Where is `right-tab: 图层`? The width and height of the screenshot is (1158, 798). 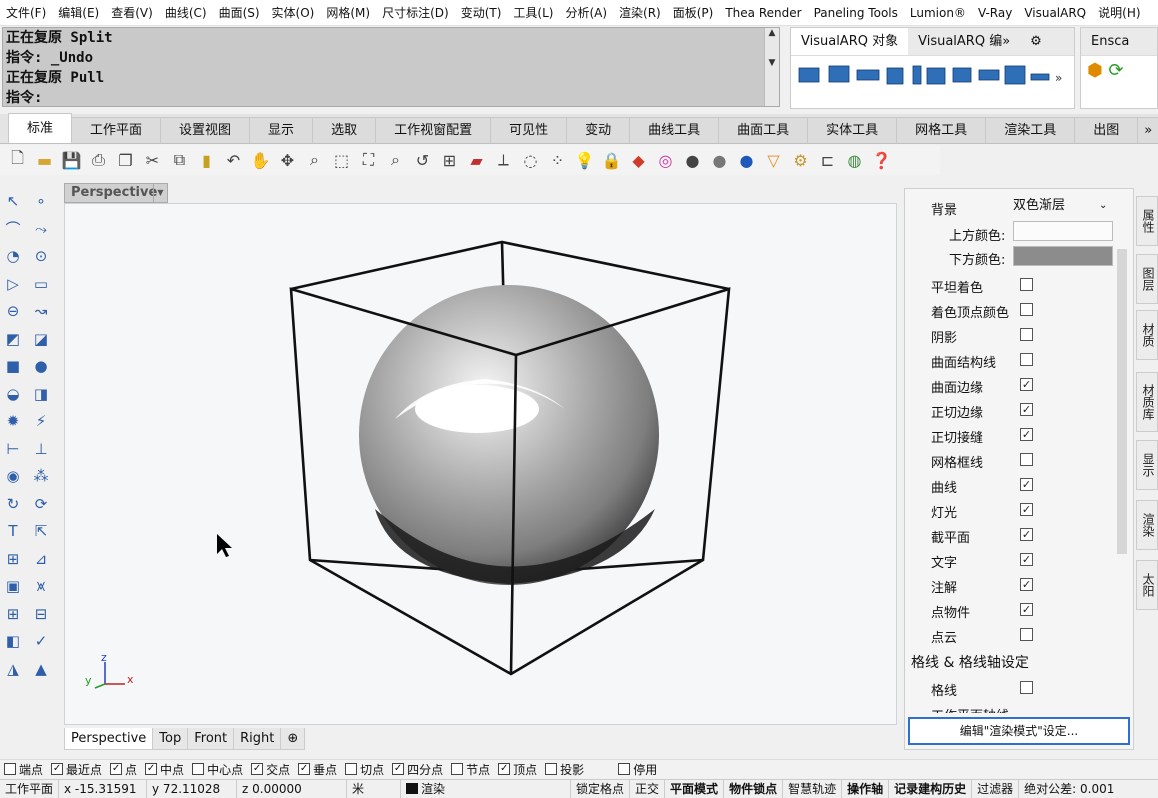
right-tab: 图层 is located at coordinates (1147, 279).